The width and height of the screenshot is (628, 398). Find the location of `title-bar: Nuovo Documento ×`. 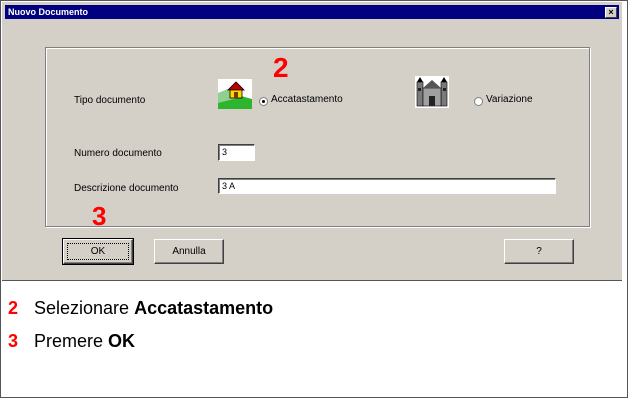

title-bar: Nuovo Documento × is located at coordinates (312, 12).